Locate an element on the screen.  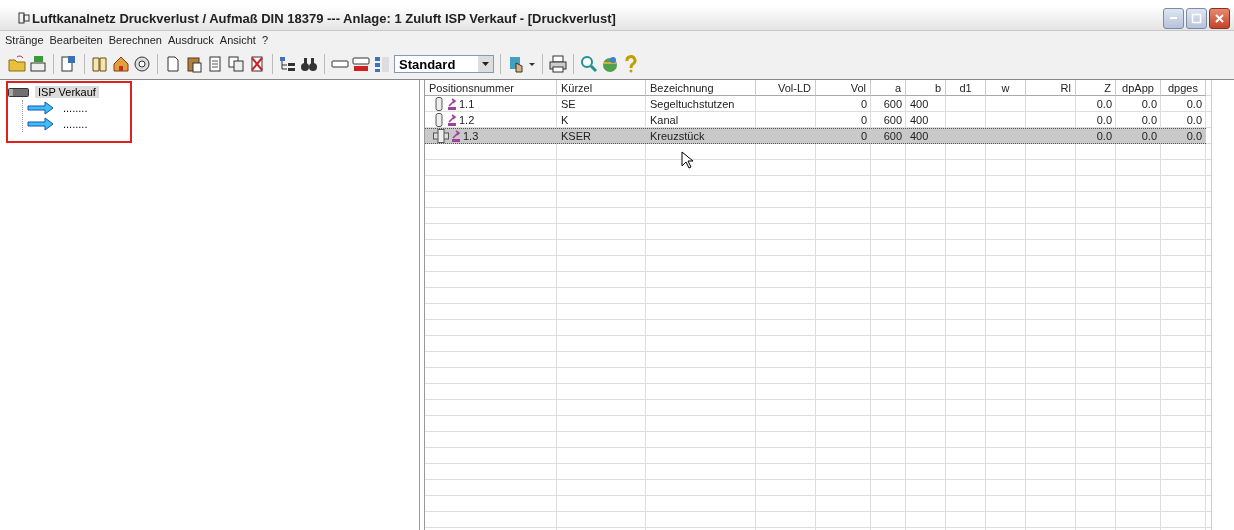
window-title: Luftkanalnetz Druckverlust / Aufmaß DIN 18379 --- Anlage: 1 Zuluft ISP Verkauf - [Druckverlust] is located at coordinates (324, 18).